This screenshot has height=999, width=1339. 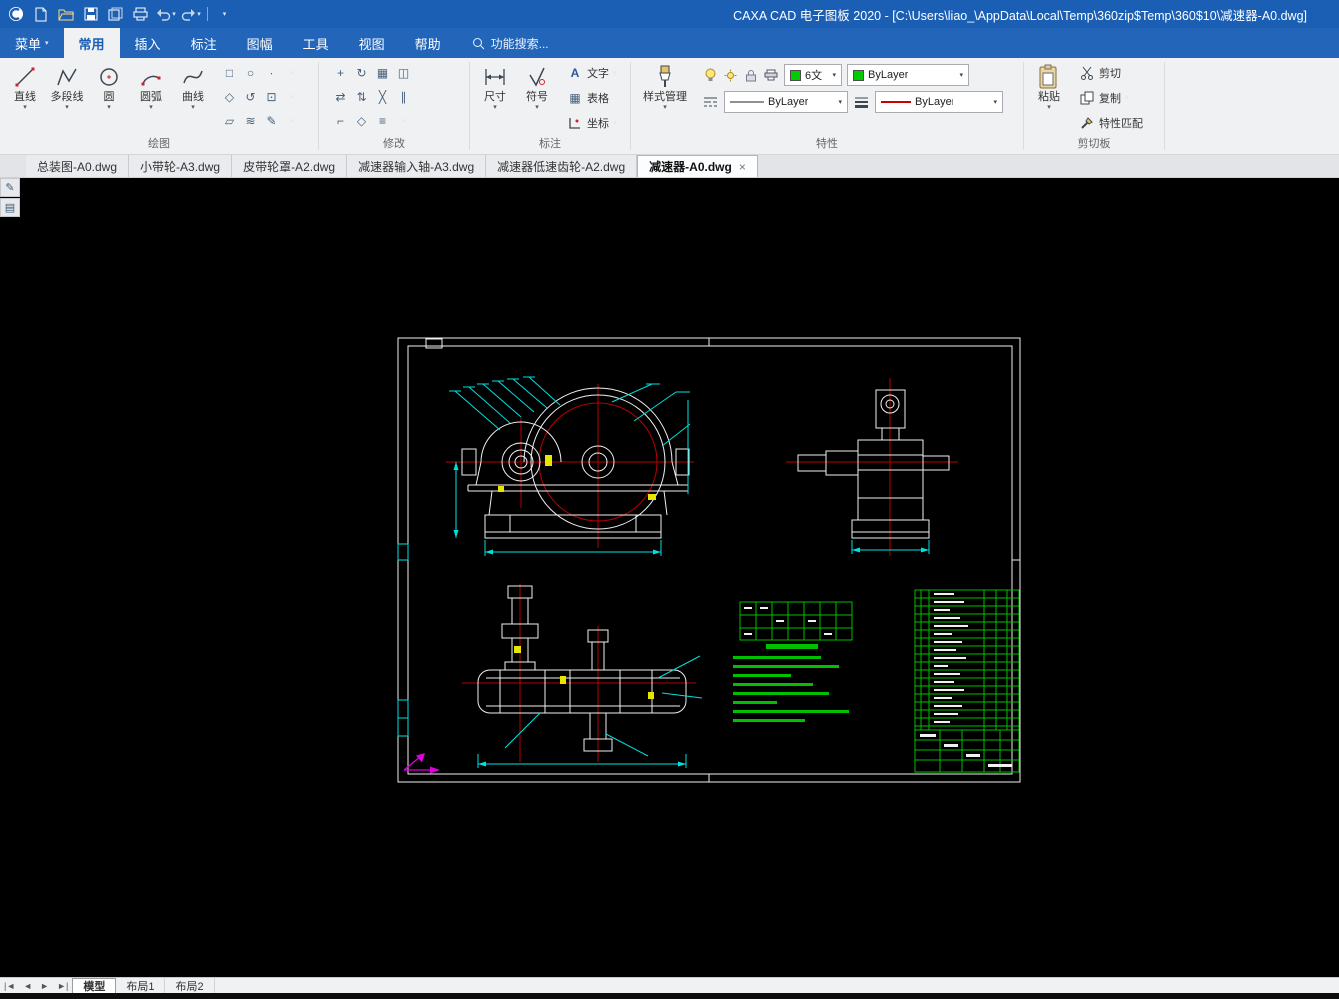 I want to click on doc-tab-small-pulley: 小带轮-A3.dwg, so click(x=181, y=166).